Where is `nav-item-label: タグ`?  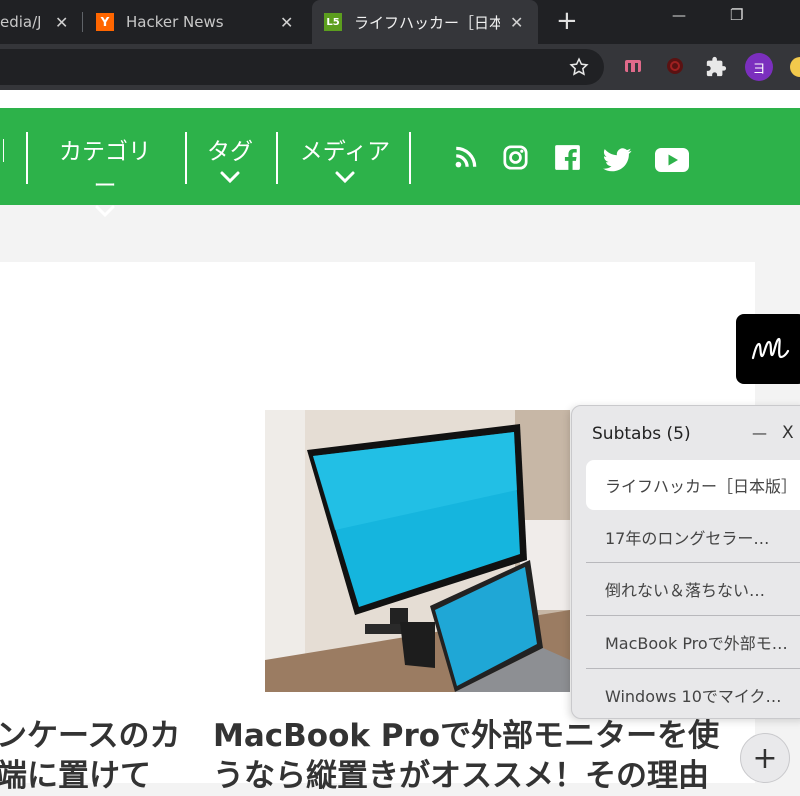 nav-item-label: タグ is located at coordinates (230, 152).